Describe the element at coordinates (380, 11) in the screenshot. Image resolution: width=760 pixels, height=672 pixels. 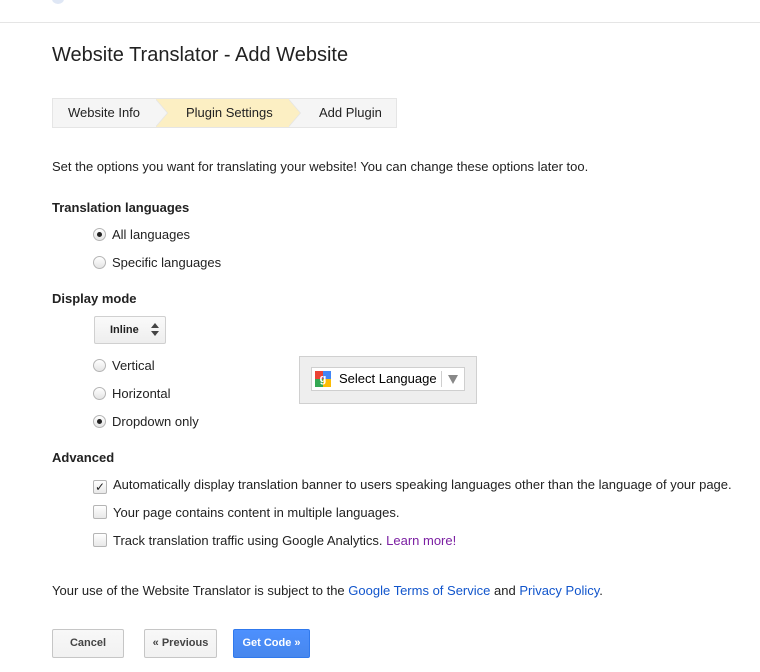
I see `top-bar` at that location.